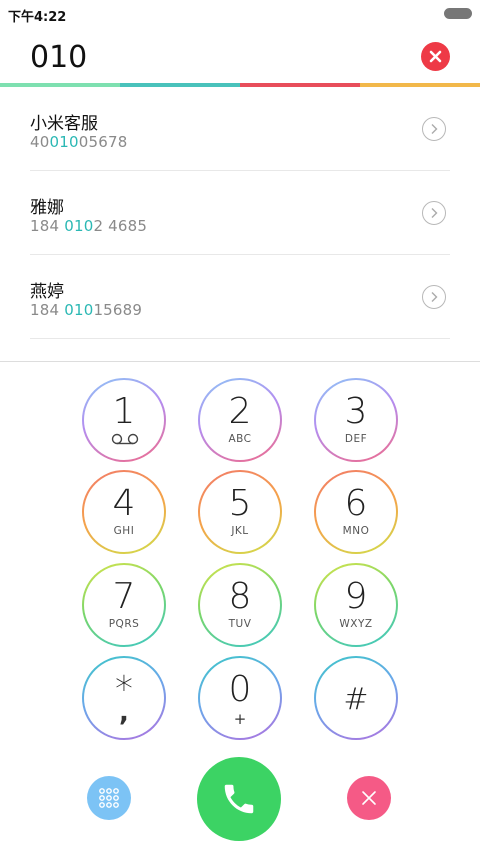 The image size is (480, 853). I want to click on key-face: 7 PQRS, so click(124, 605).